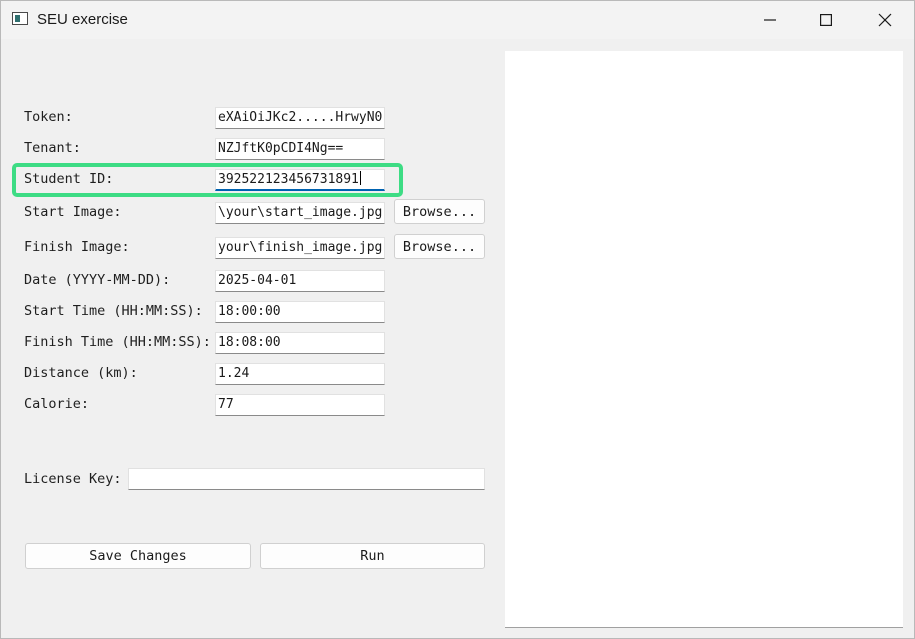 The image size is (915, 639). Describe the element at coordinates (57, 404) in the screenshot. I see `calorie-label: Calorie:` at that location.